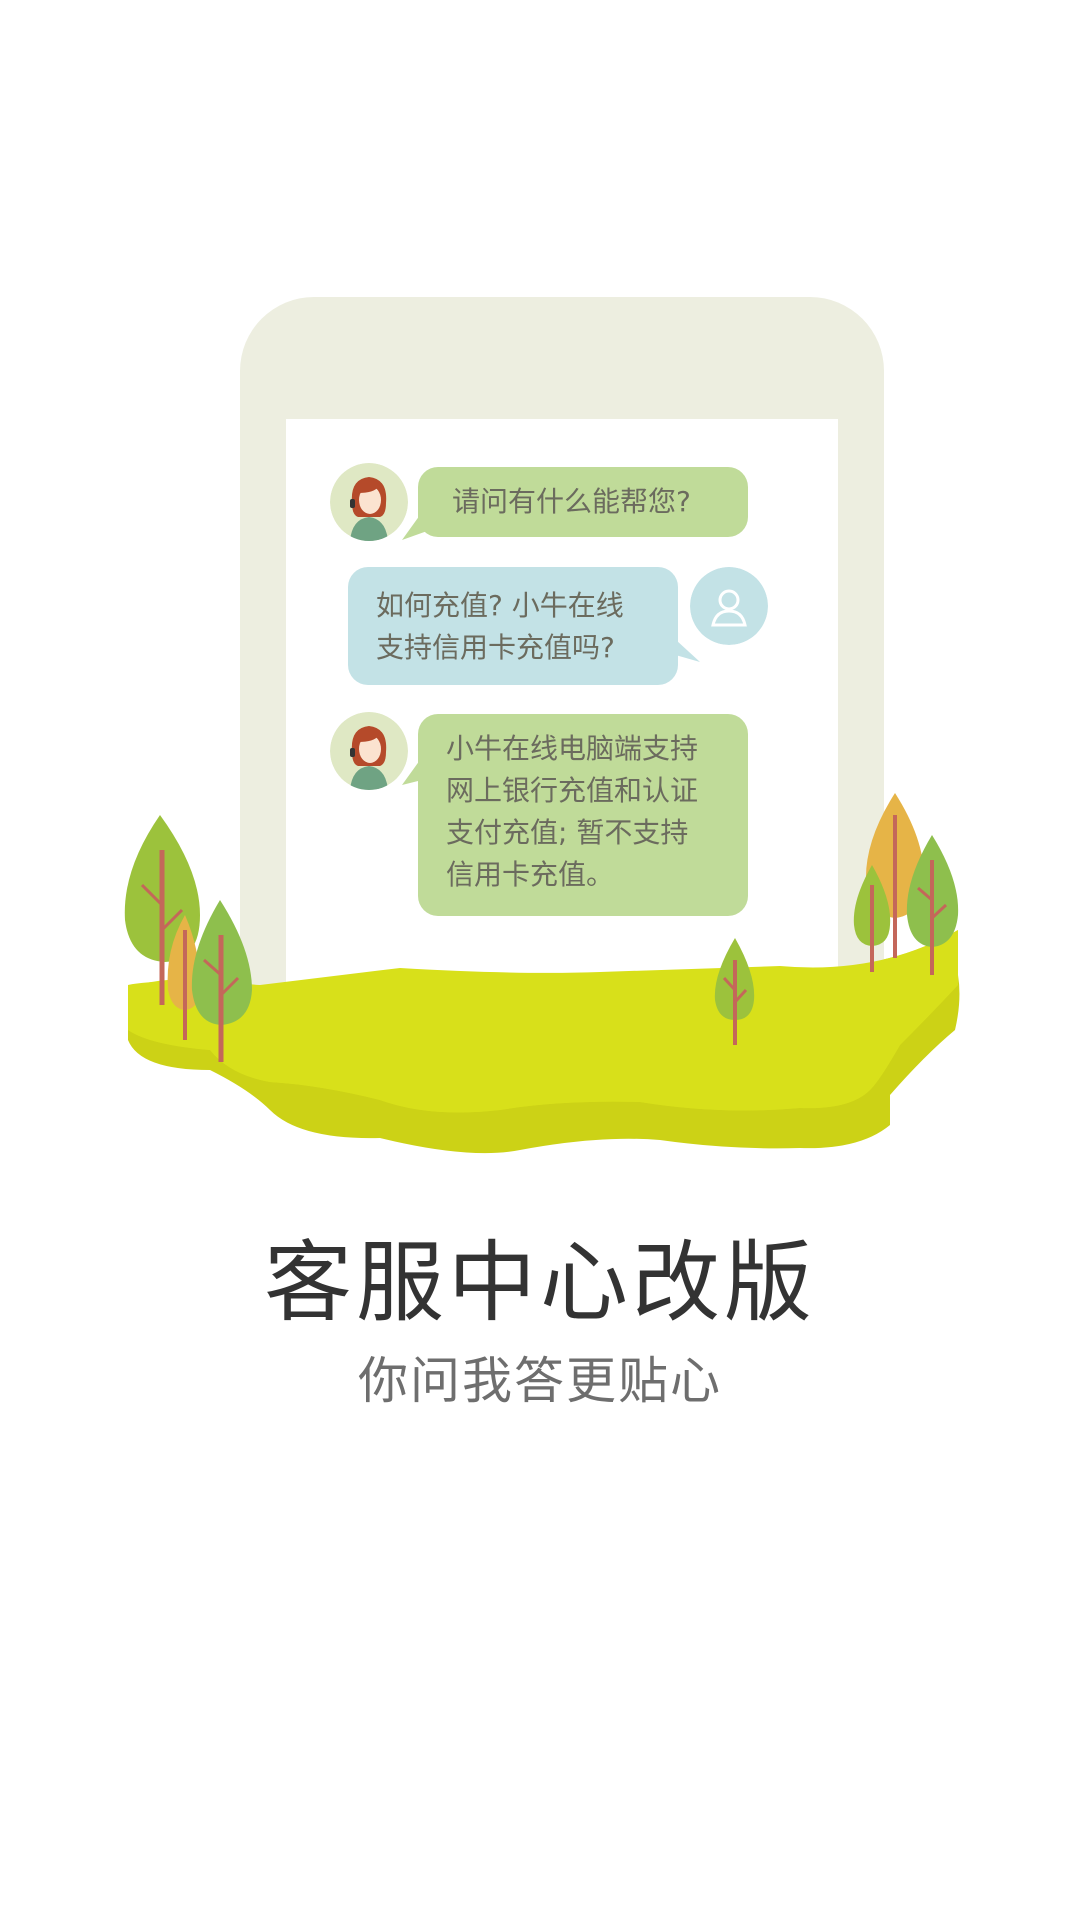  I want to click on agent-reply-line: 支付充值; 暂不支持, so click(567, 832).